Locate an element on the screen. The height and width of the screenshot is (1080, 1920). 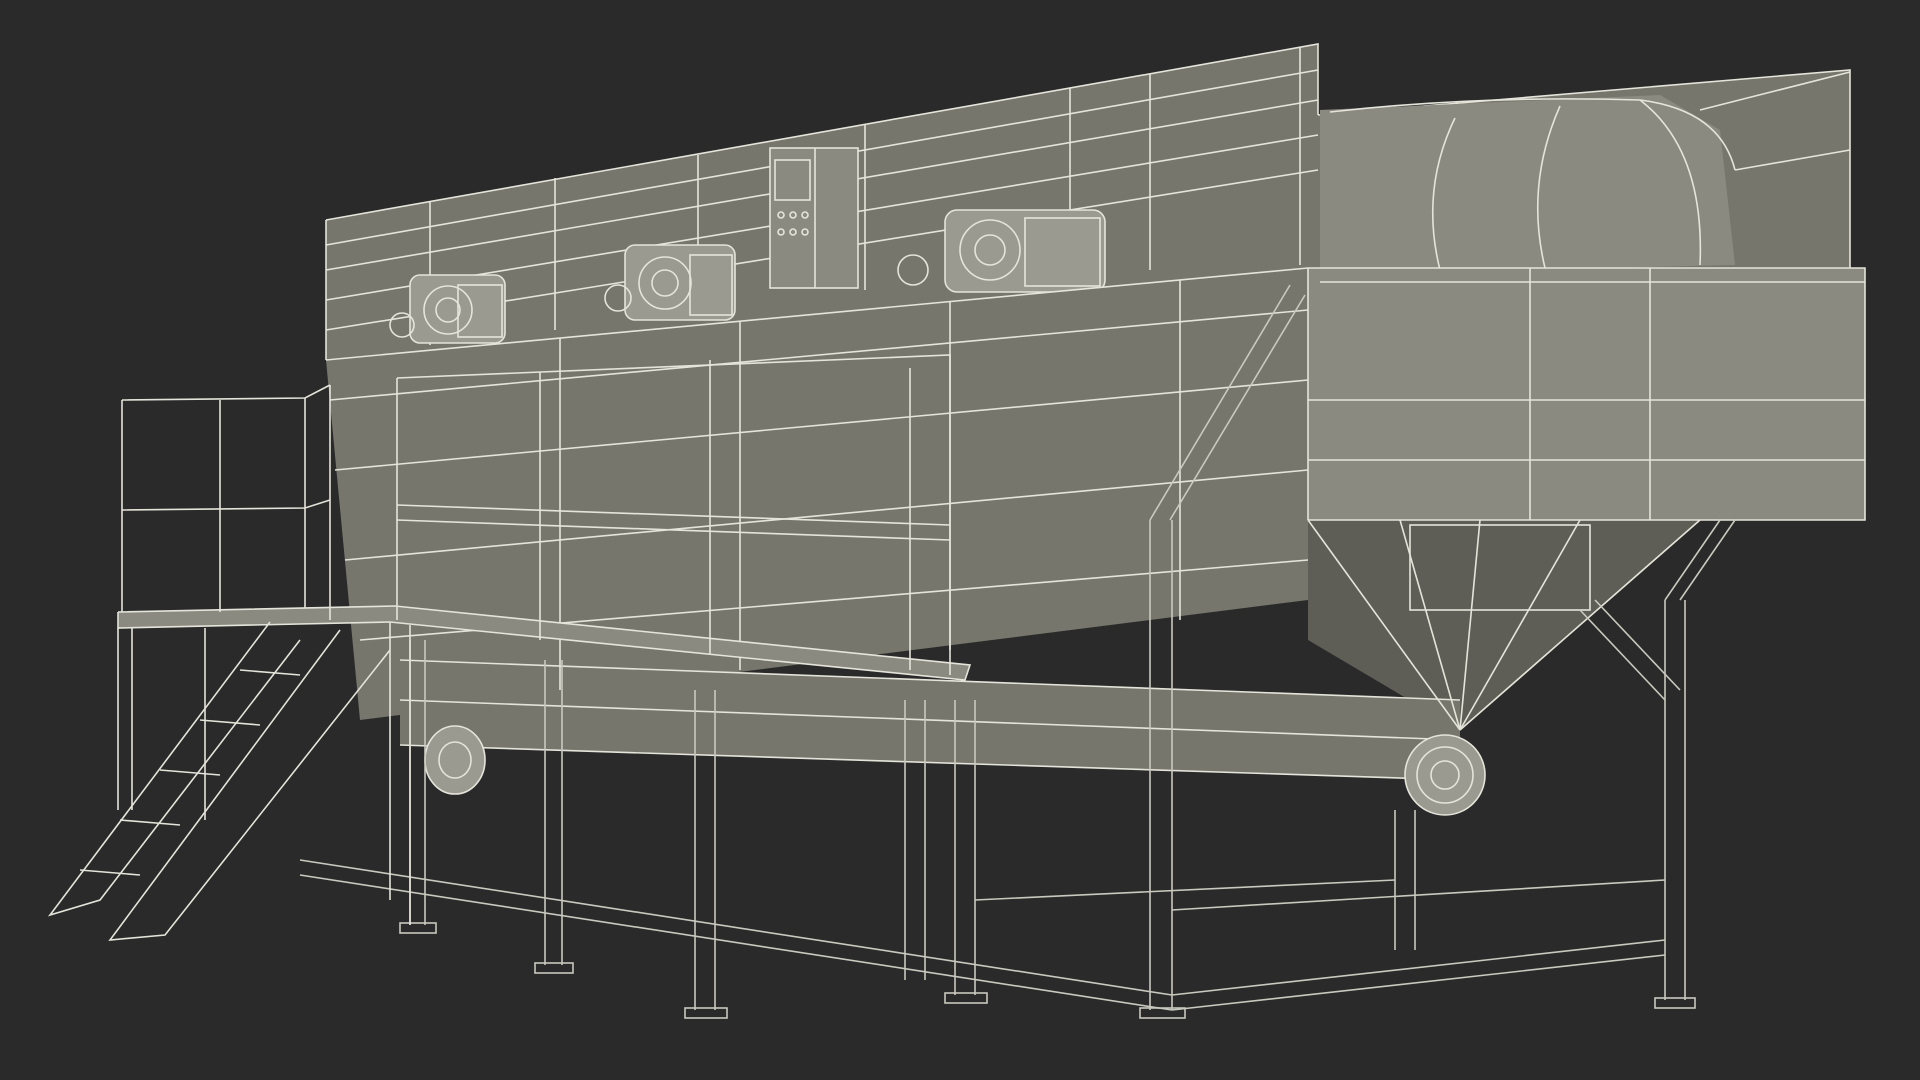
motor-center is located at coordinates (670, 282).